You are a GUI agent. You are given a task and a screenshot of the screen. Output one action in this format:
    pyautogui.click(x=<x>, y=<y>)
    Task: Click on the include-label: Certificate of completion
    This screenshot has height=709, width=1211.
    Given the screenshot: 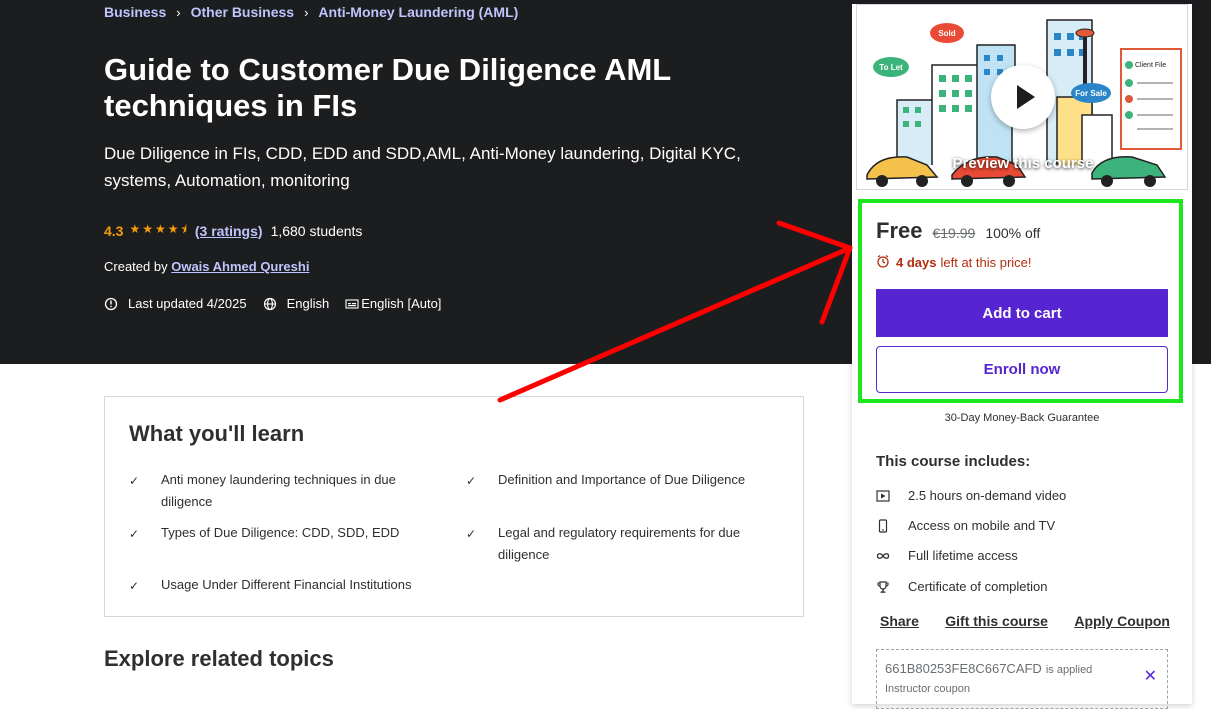 What is the action you would take?
    pyautogui.click(x=978, y=586)
    